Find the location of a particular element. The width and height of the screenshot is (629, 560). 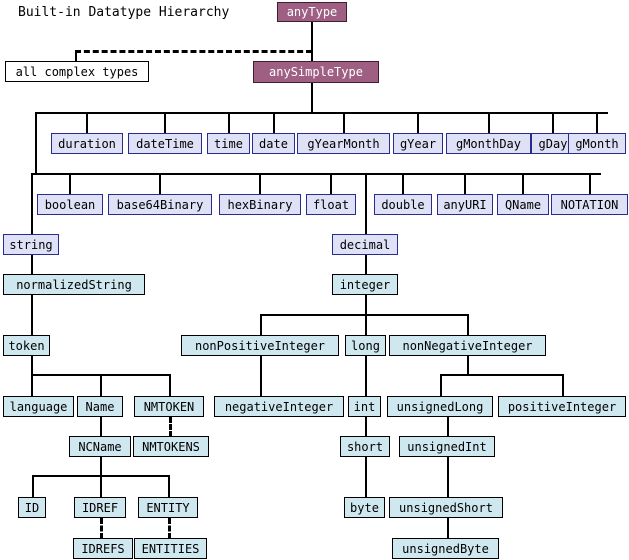

node-label: gYear is located at coordinates (418, 143).